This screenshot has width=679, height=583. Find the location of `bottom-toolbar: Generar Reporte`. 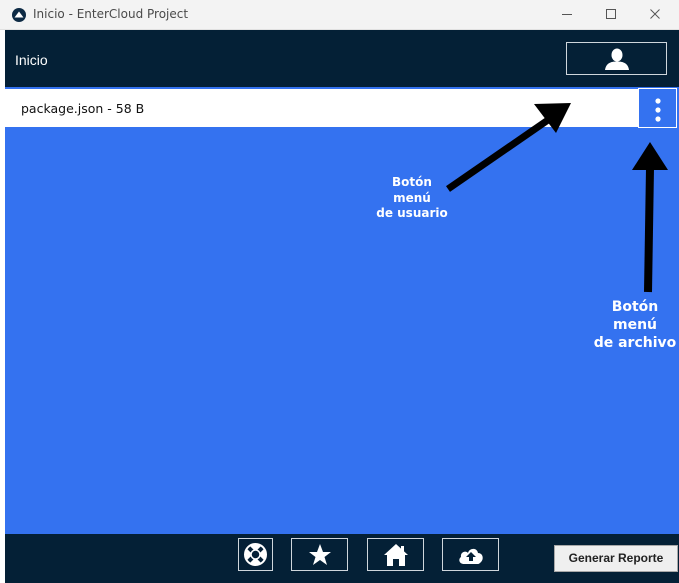

bottom-toolbar: Generar Reporte is located at coordinates (342, 558).